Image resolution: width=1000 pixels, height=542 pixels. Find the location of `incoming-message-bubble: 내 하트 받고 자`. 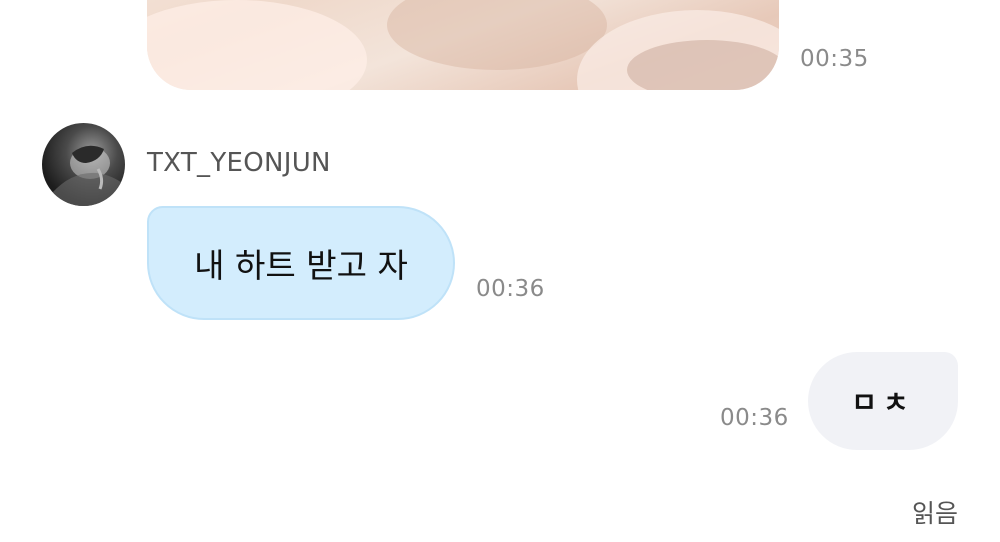

incoming-message-bubble: 내 하트 받고 자 is located at coordinates (301, 263).